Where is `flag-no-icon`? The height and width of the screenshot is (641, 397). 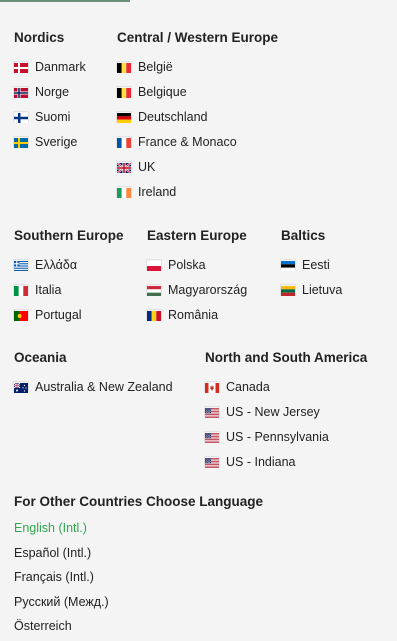
flag-no-icon is located at coordinates (21, 92).